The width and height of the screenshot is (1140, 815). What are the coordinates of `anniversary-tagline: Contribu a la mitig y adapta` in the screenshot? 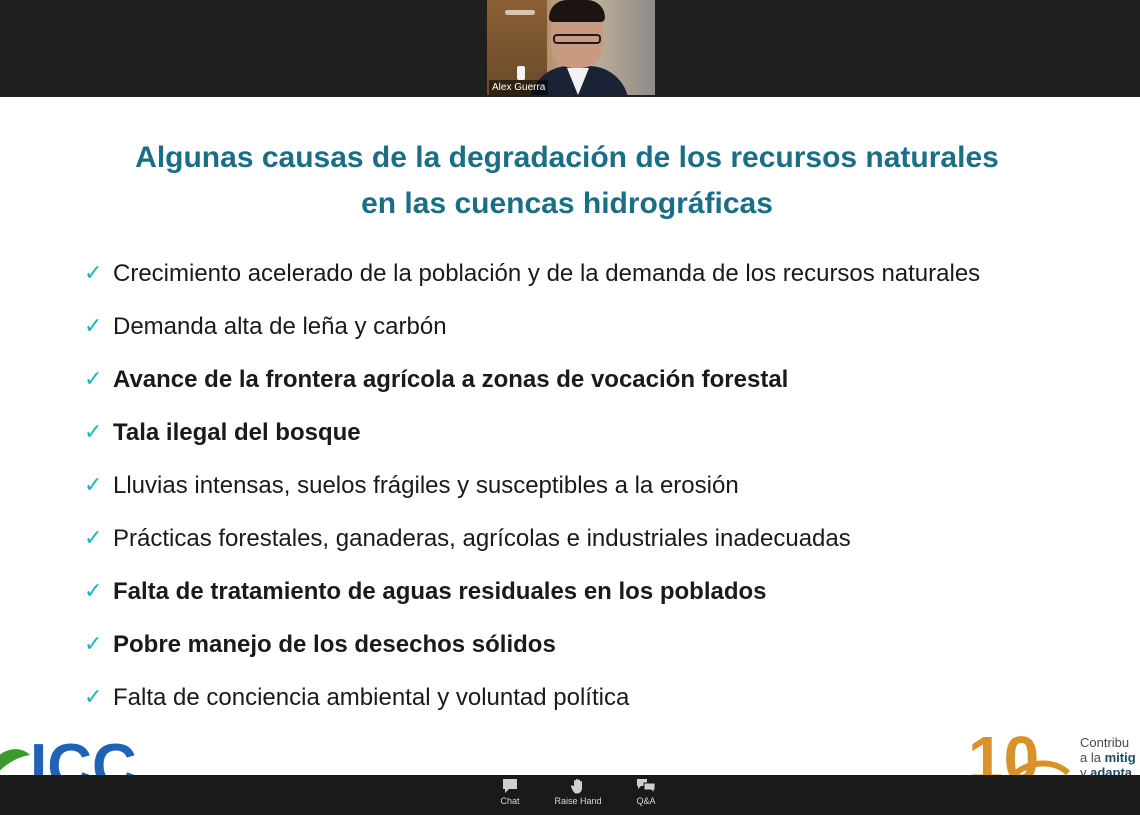 It's located at (1108, 755).